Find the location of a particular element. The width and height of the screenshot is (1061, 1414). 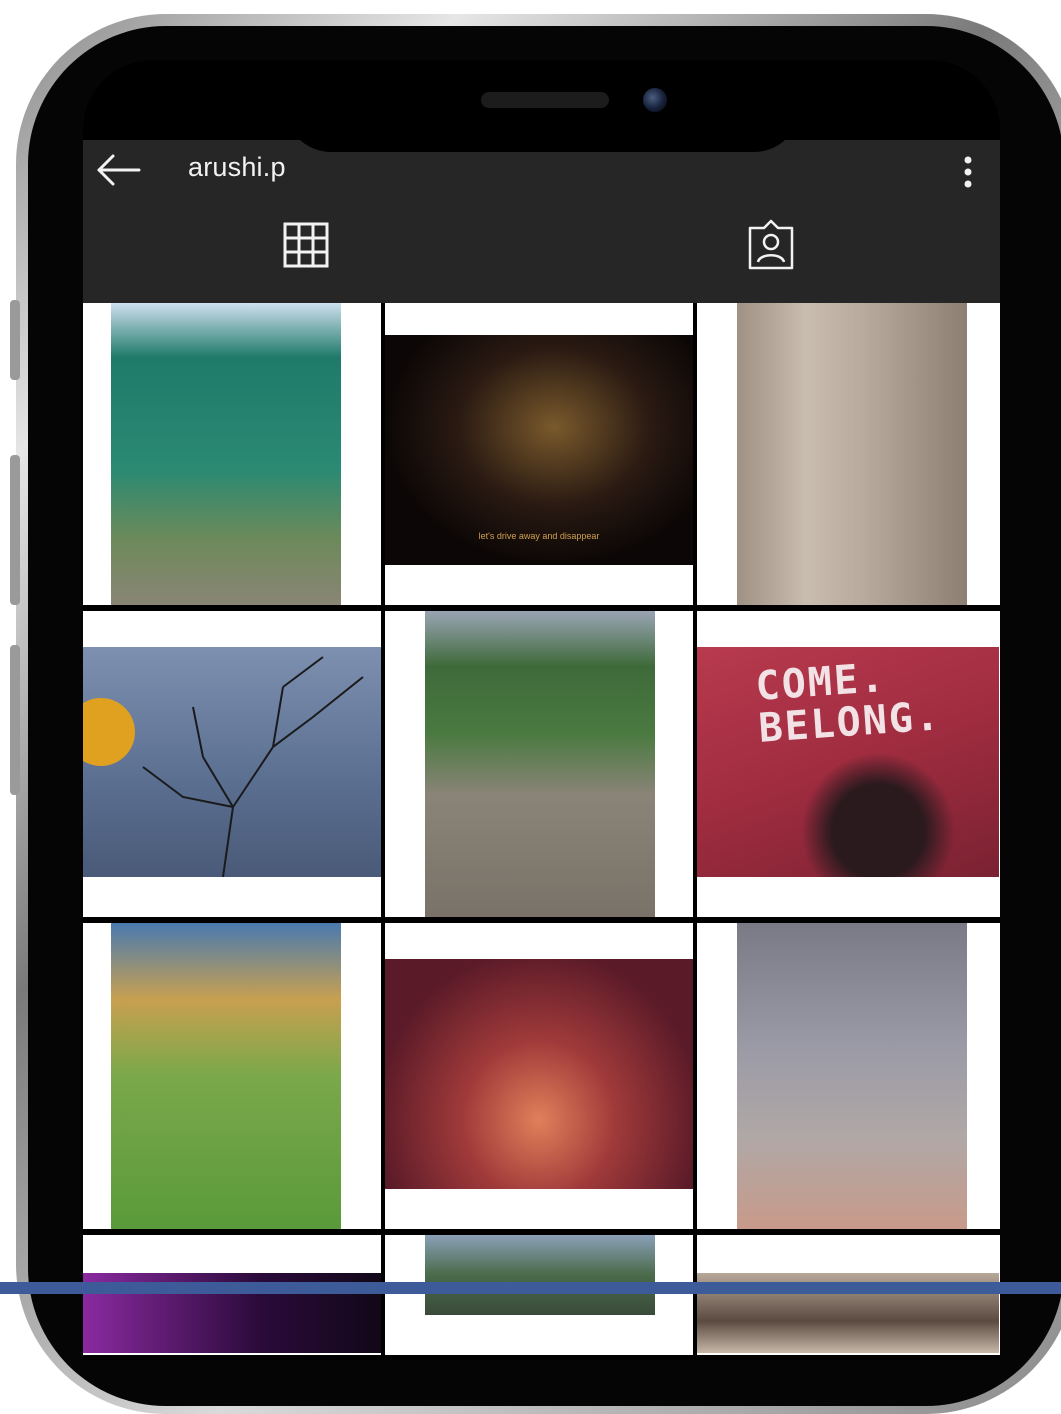

post-caption: COME. BELONG. is located at coordinates (848, 703).